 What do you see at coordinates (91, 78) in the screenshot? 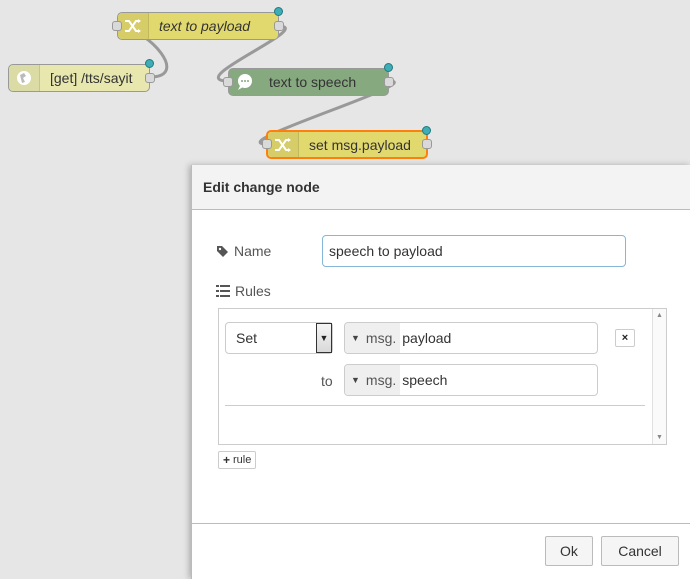
I see `node-label: [get] /tts/sayit` at bounding box center [91, 78].